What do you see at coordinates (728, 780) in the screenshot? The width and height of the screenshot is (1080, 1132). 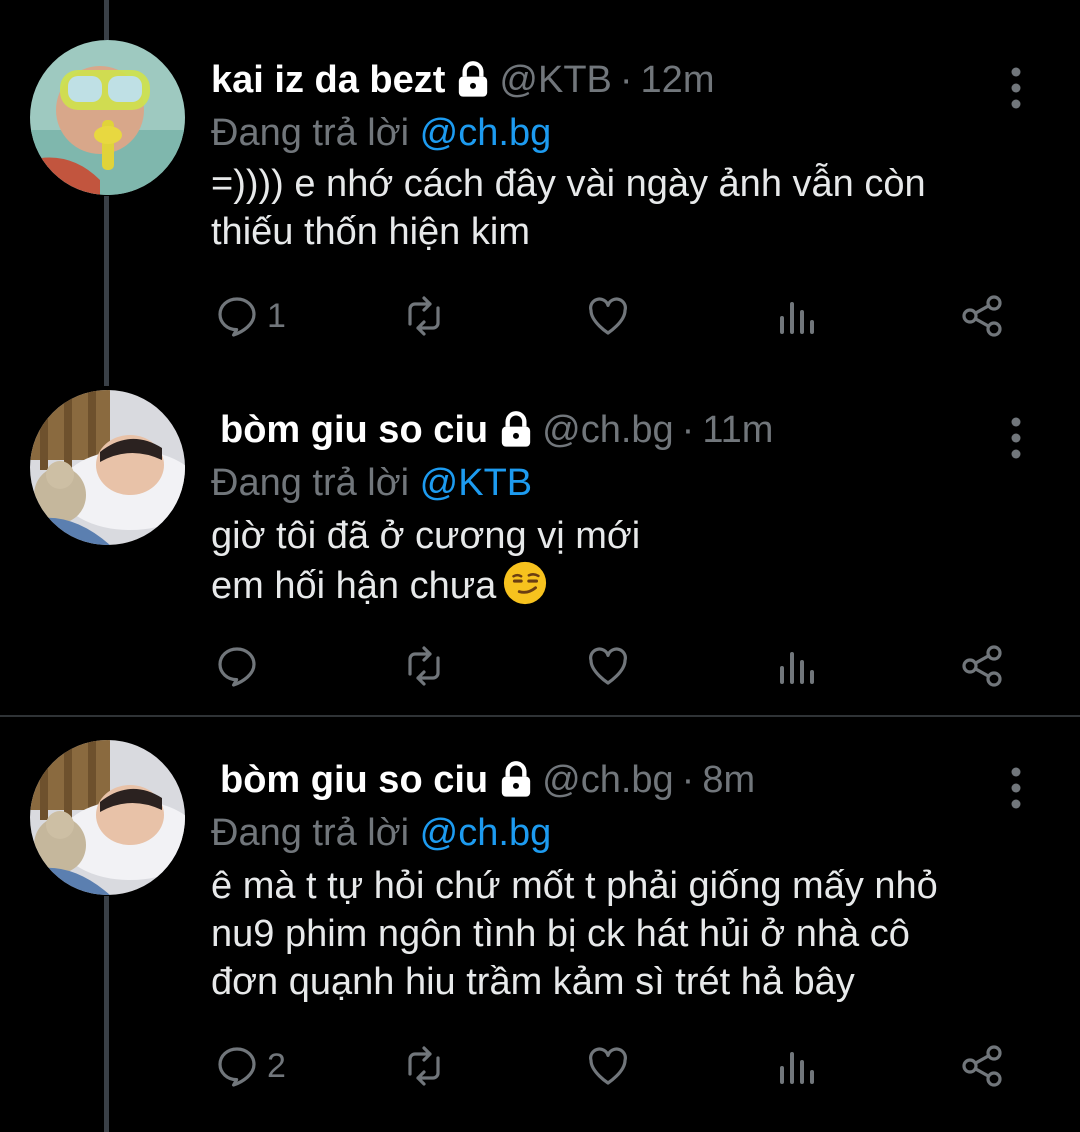 I see `timestamp: 8m` at bounding box center [728, 780].